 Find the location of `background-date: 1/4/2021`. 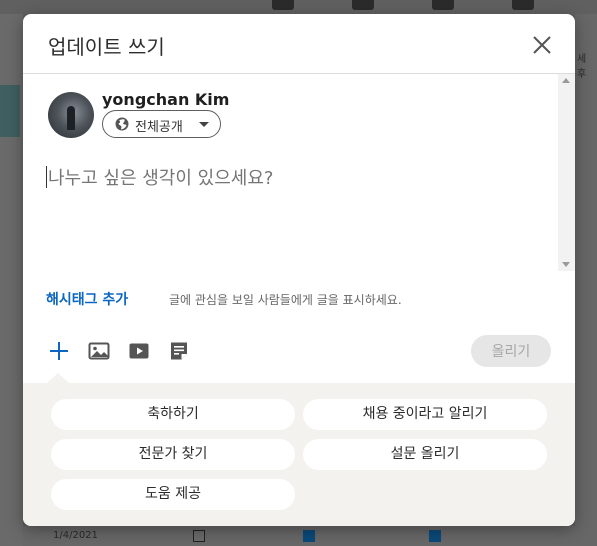

background-date: 1/4/2021 is located at coordinates (75, 535).